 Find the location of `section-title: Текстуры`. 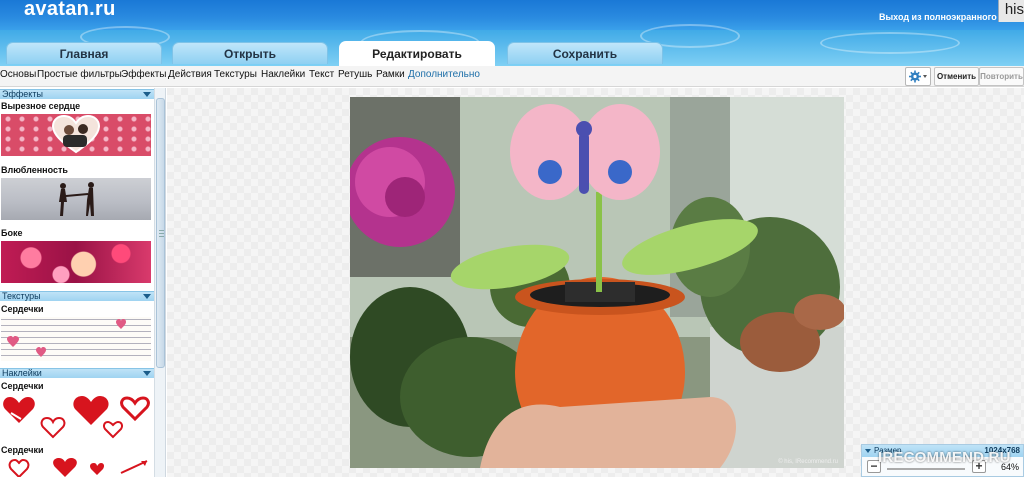

section-title: Текстуры is located at coordinates (21, 296).